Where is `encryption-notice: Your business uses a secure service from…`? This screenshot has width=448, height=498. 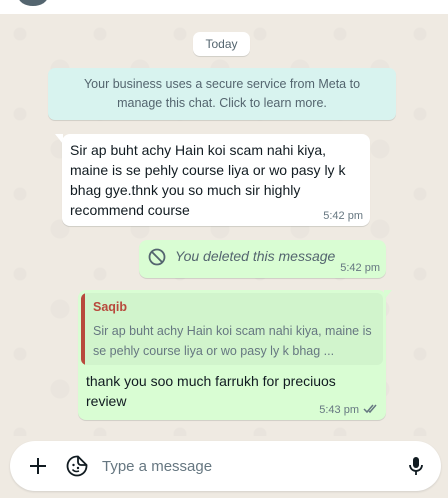
encryption-notice: Your business uses a secure service from… is located at coordinates (222, 94).